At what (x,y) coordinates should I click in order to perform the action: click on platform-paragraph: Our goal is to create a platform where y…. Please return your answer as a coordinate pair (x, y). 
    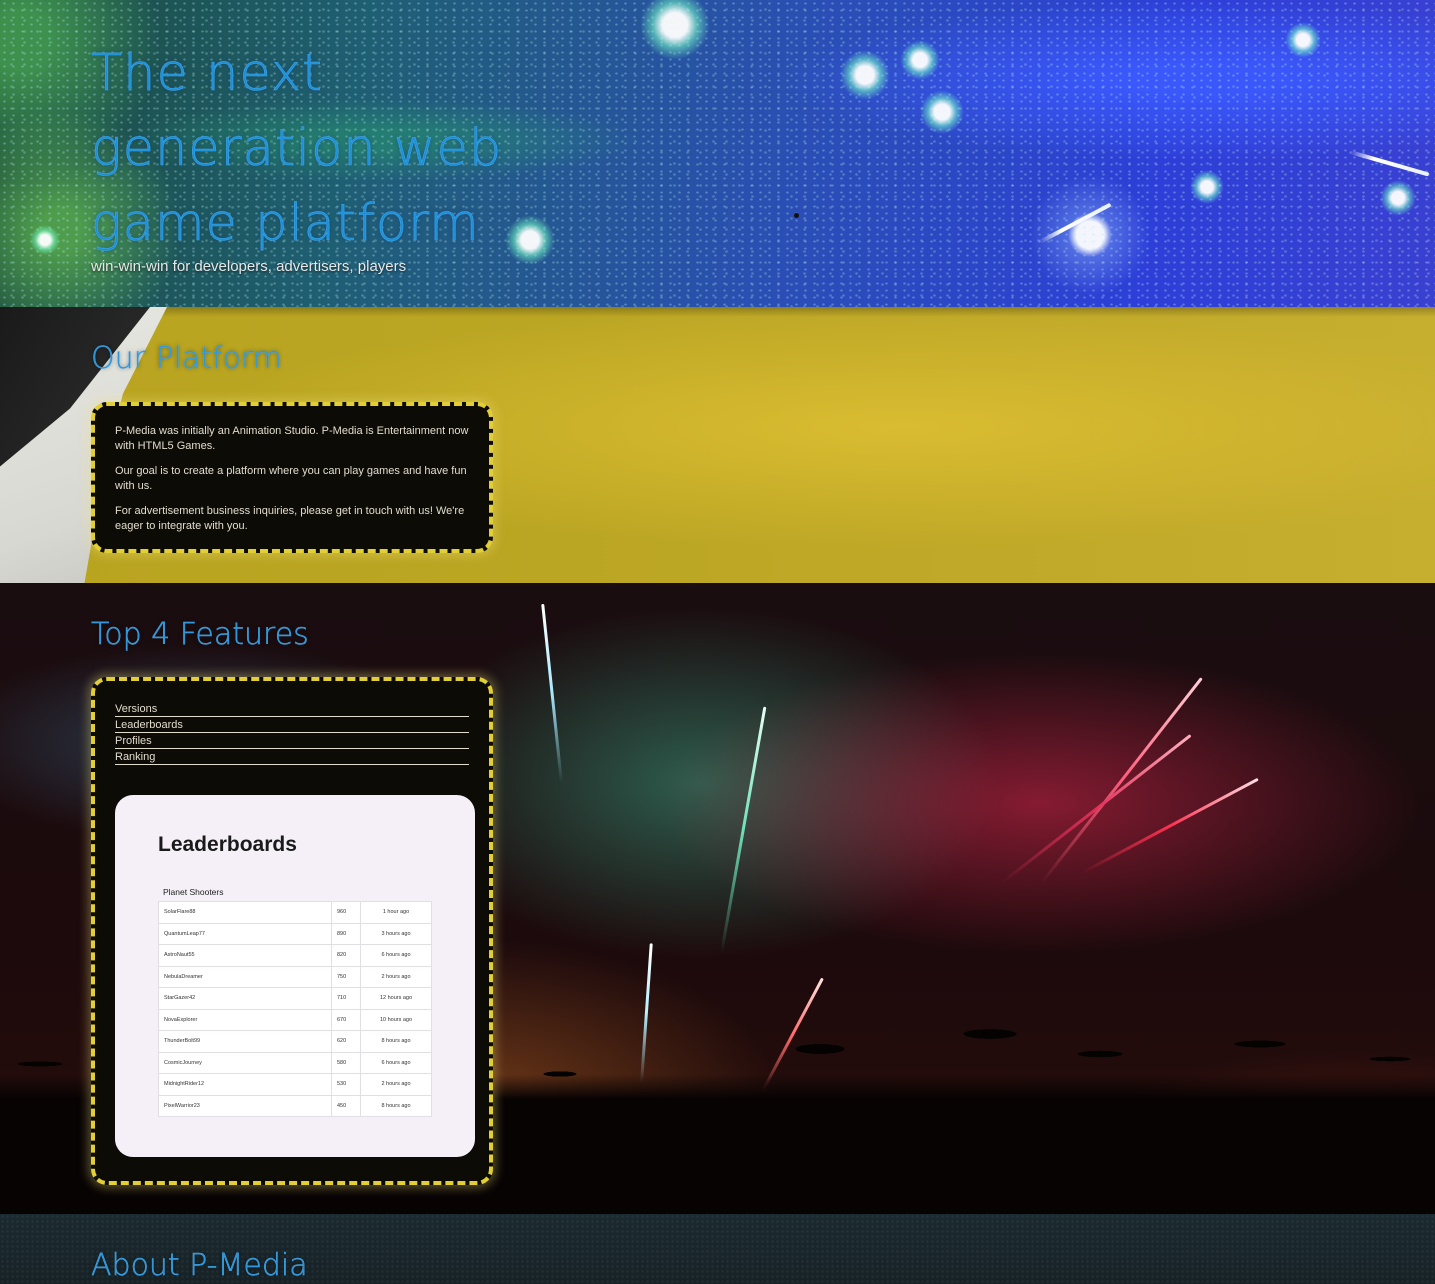
    Looking at the image, I should click on (291, 478).